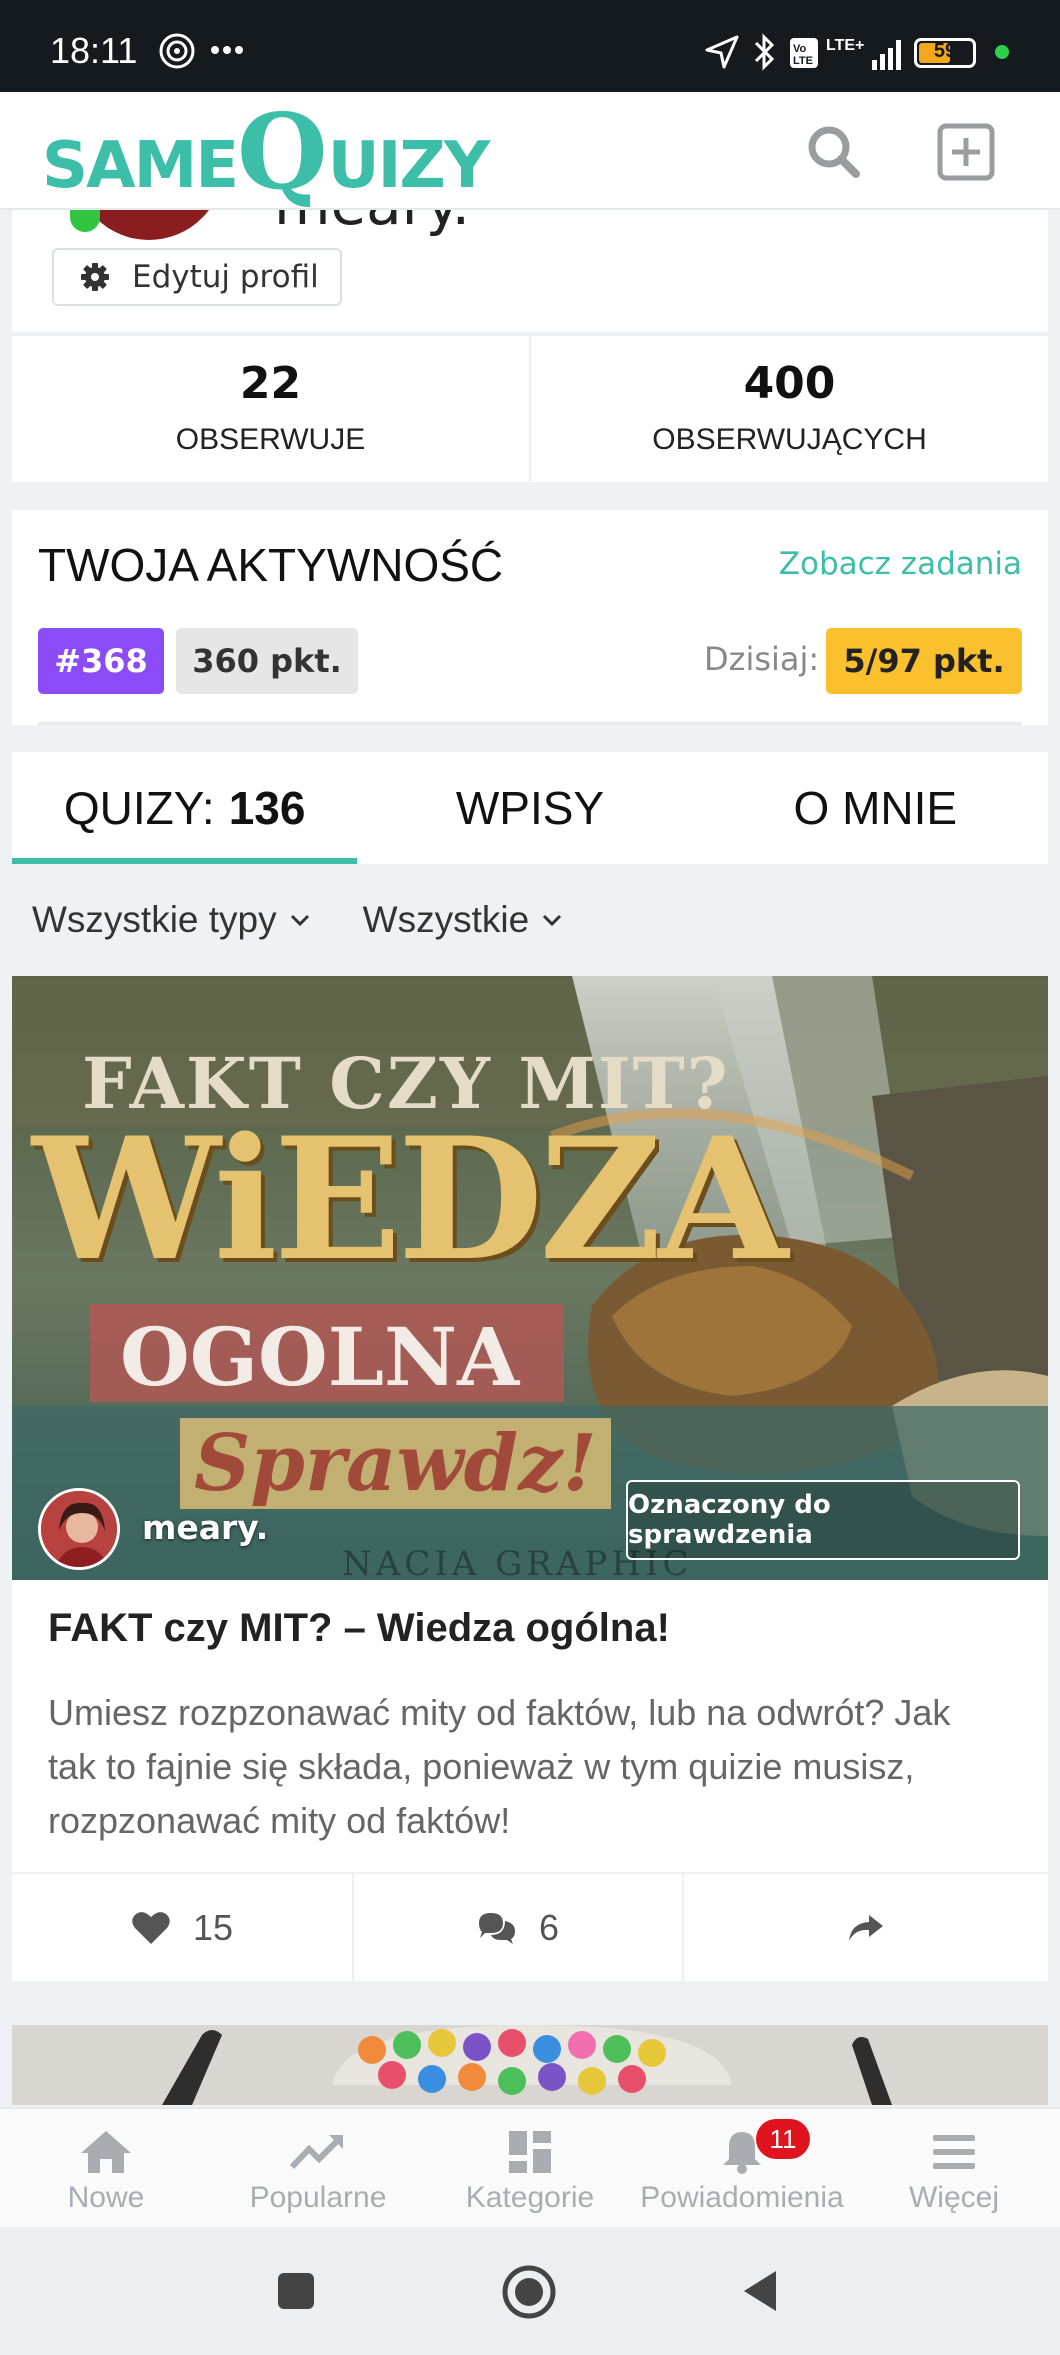 The image size is (1060, 2355). Describe the element at coordinates (154, 919) in the screenshot. I see `type-filter-label: Wszystkie typy` at that location.